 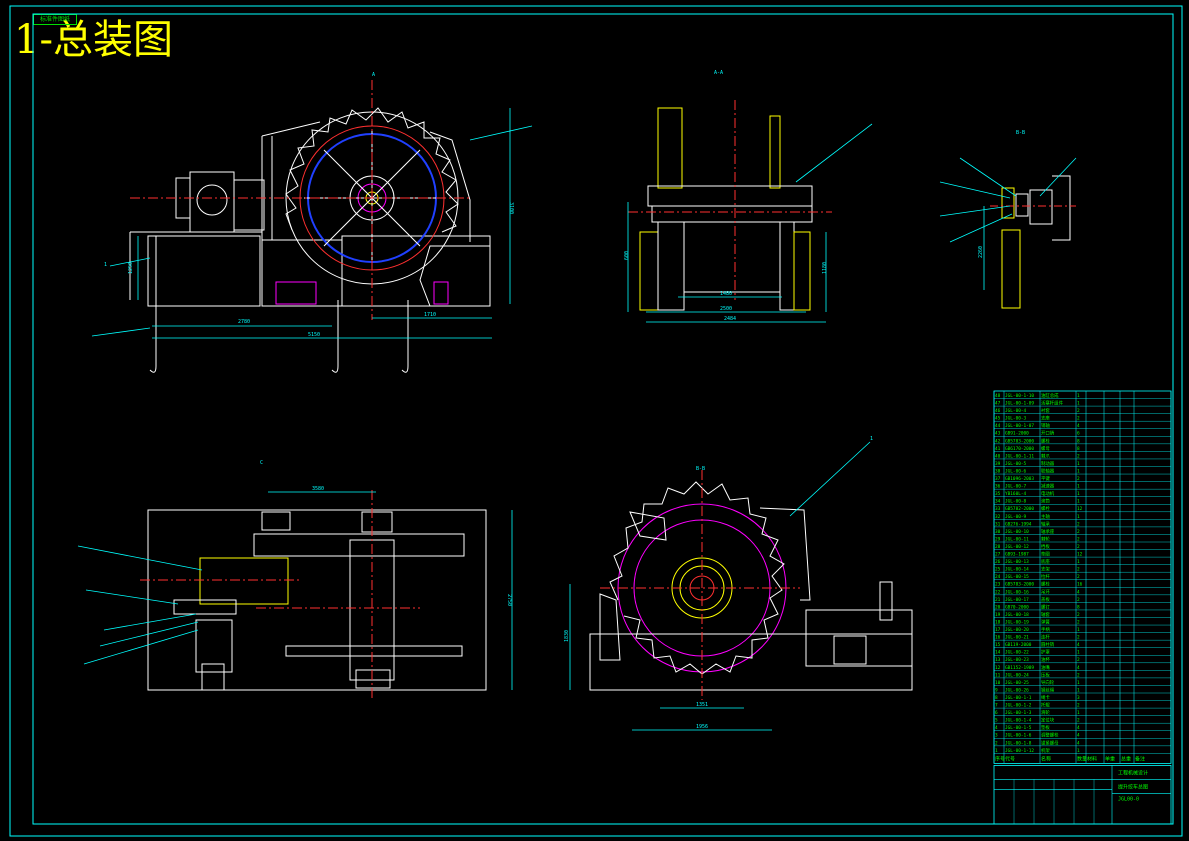 I want to click on bom-cell: 电动机, so click(x=1048, y=493).